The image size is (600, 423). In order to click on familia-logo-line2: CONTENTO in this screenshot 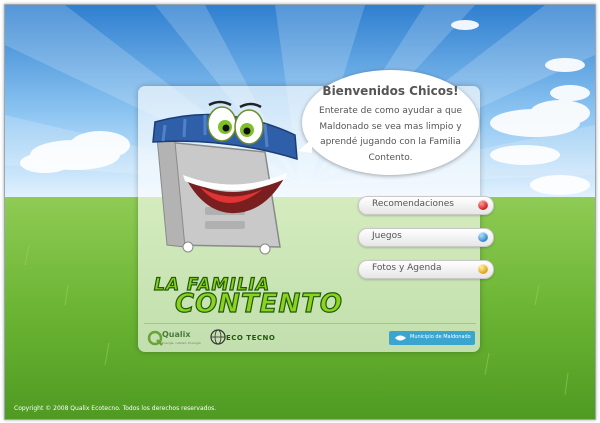, I will do `click(259, 303)`.